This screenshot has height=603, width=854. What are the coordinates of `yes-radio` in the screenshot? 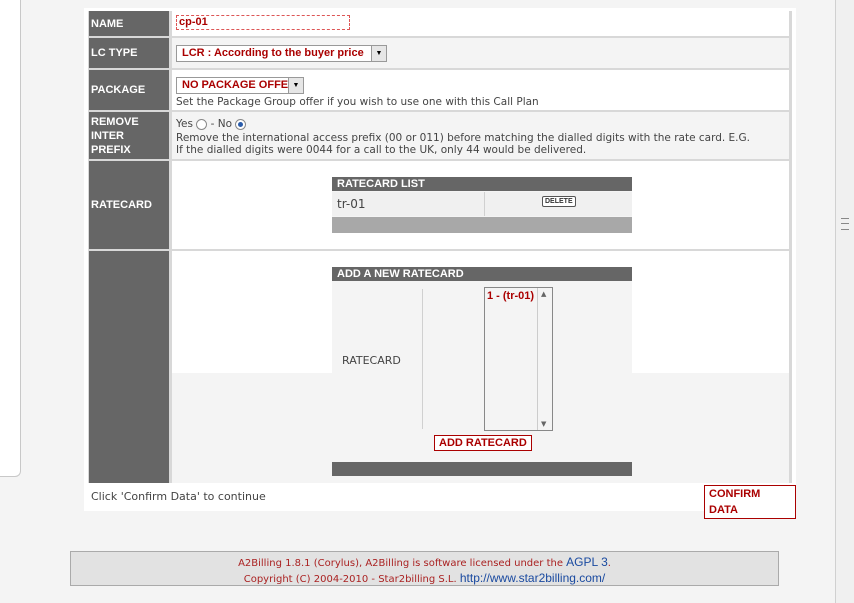 It's located at (202, 124).